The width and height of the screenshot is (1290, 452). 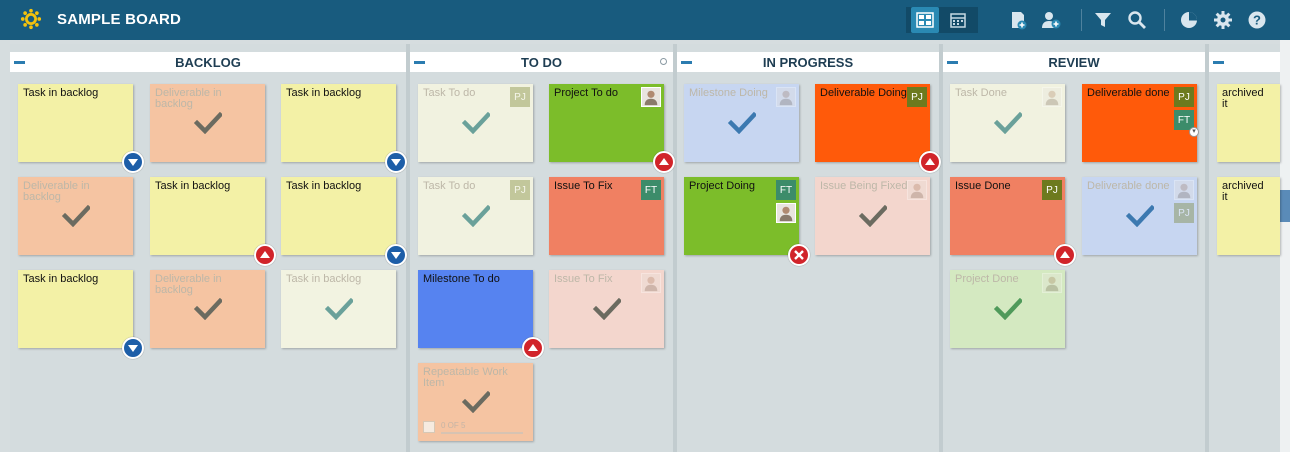 What do you see at coordinates (1164, 20) in the screenshot?
I see `toolbar-separator` at bounding box center [1164, 20].